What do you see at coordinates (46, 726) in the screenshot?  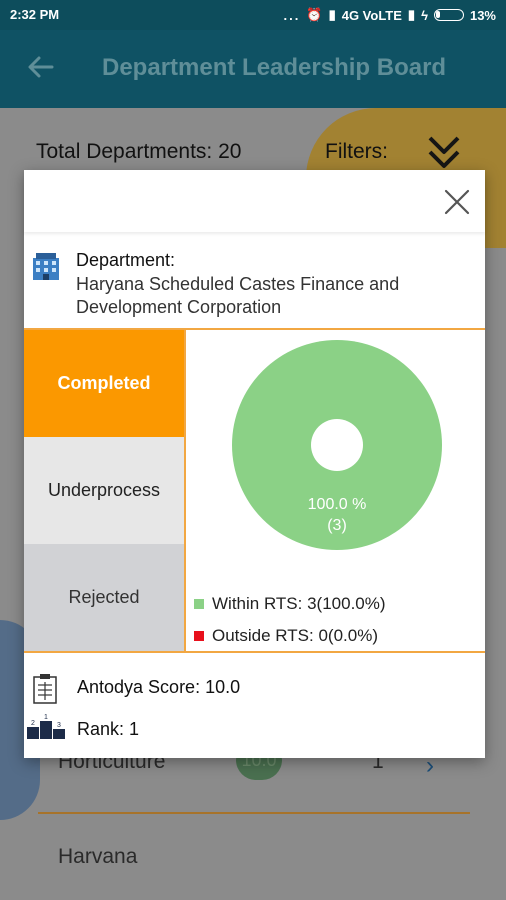 I see `podium-icon: 2 1 3` at bounding box center [46, 726].